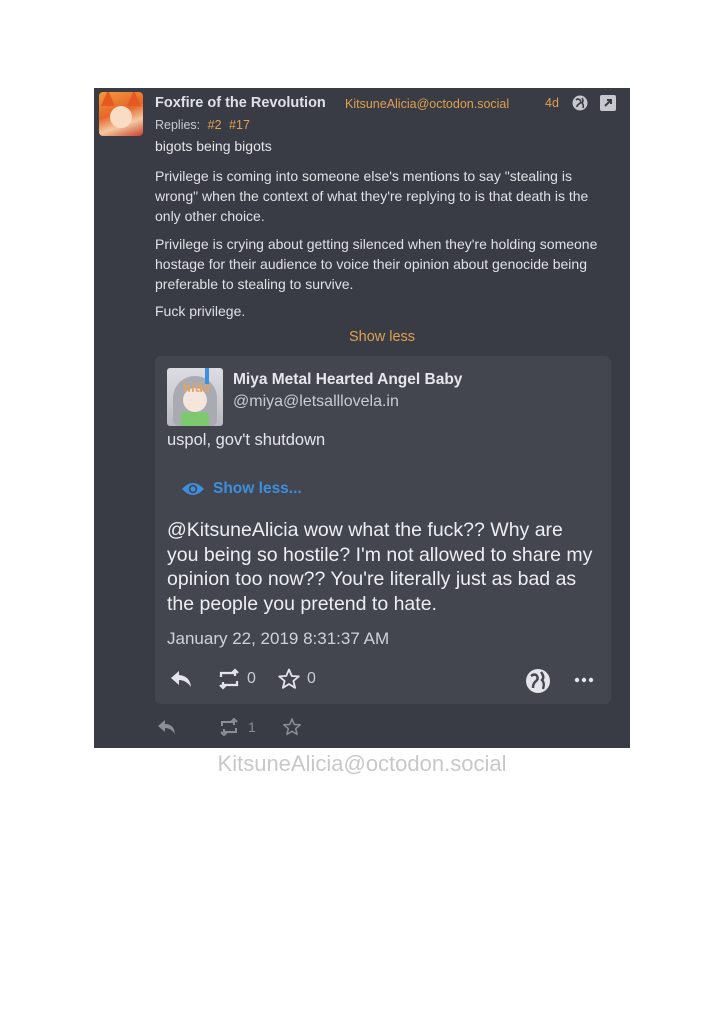  What do you see at coordinates (251, 678) in the screenshot?
I see `boost-count: 0` at bounding box center [251, 678].